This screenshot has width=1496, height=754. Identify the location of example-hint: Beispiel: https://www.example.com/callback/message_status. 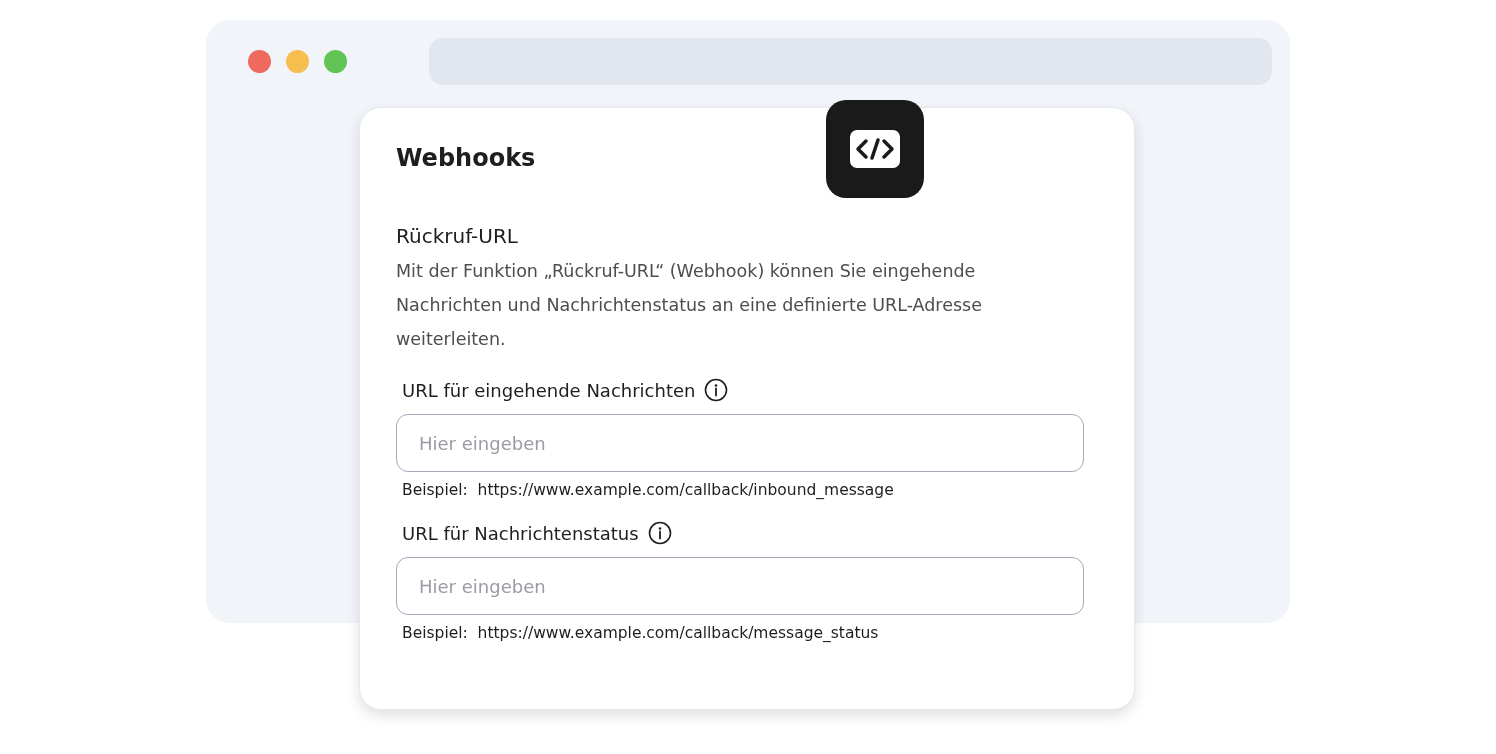
(640, 633).